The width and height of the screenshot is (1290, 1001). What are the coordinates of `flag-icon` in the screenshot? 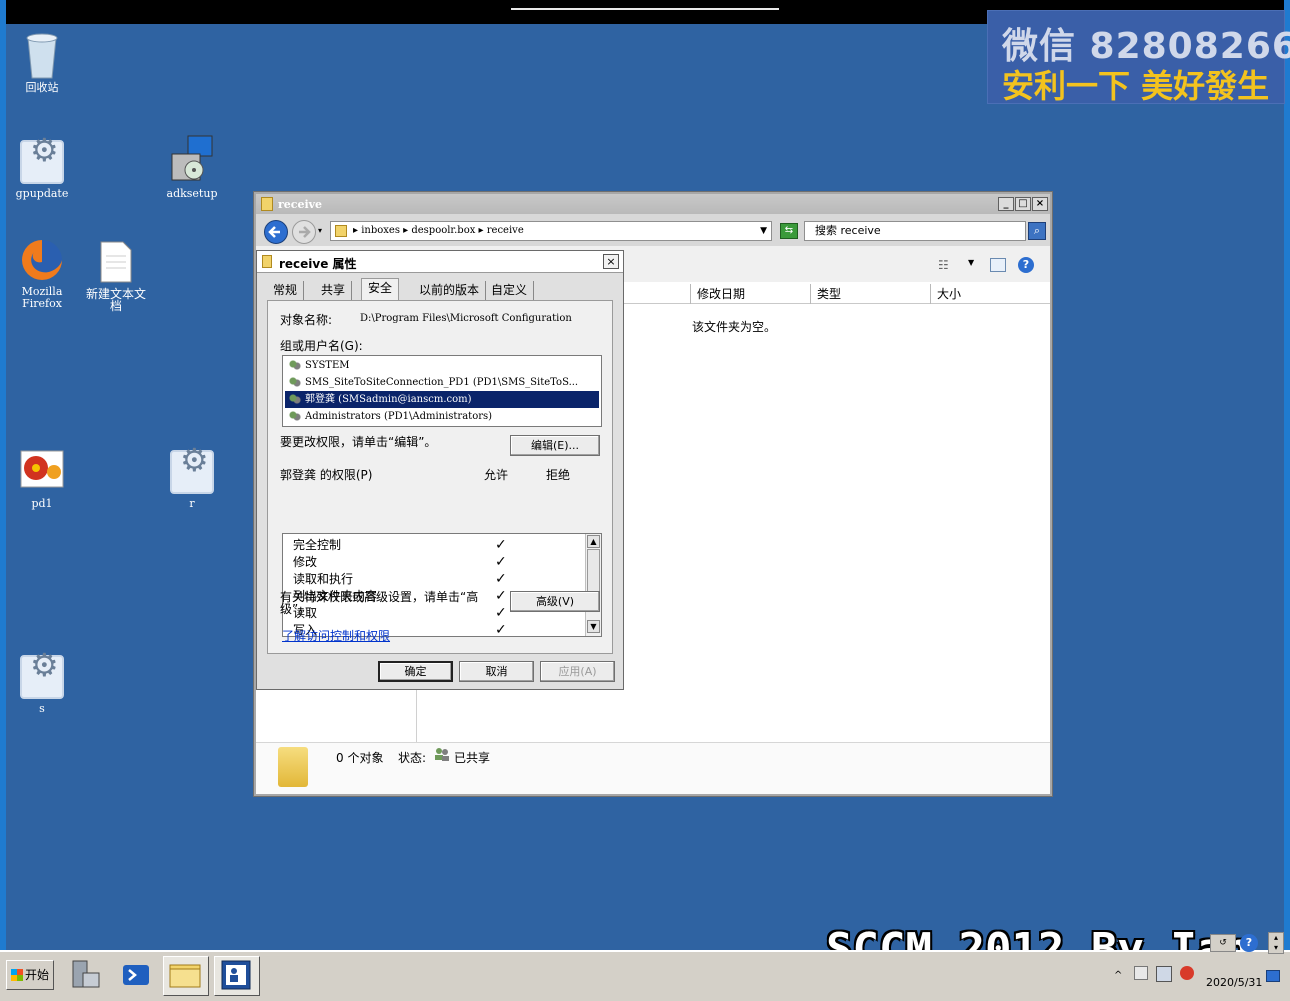 It's located at (1141, 973).